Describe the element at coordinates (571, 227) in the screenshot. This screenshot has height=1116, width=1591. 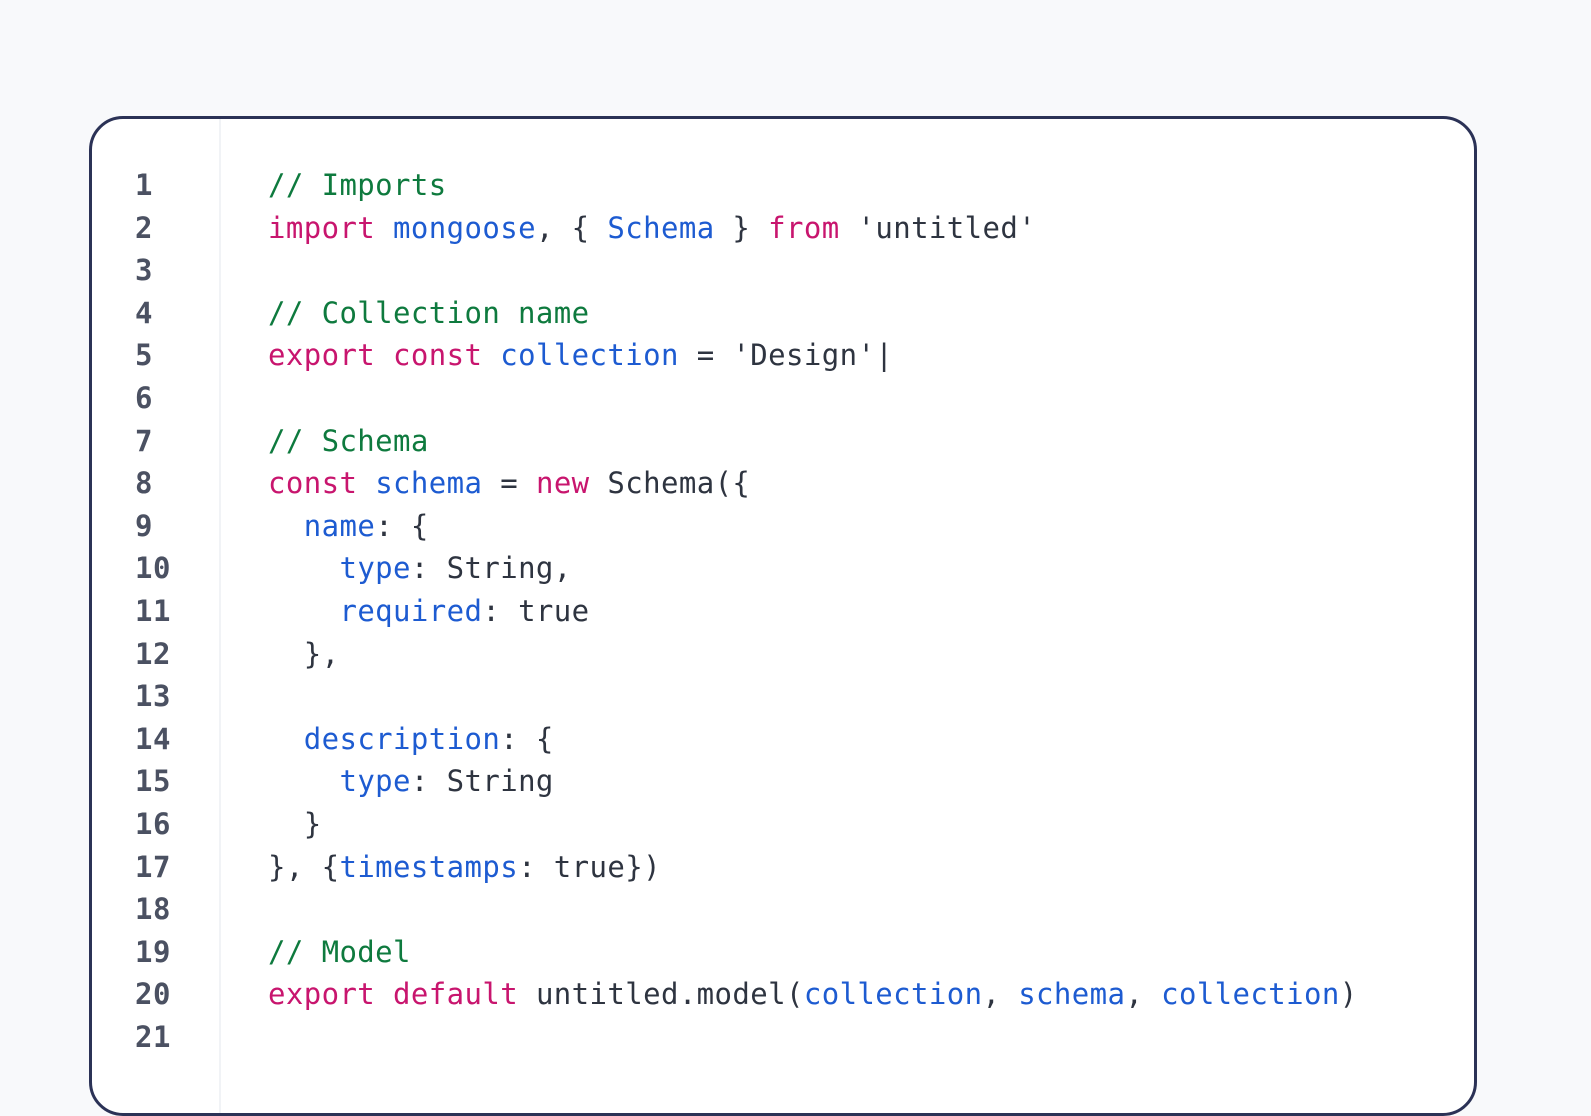
I see `code-text: , {` at that location.